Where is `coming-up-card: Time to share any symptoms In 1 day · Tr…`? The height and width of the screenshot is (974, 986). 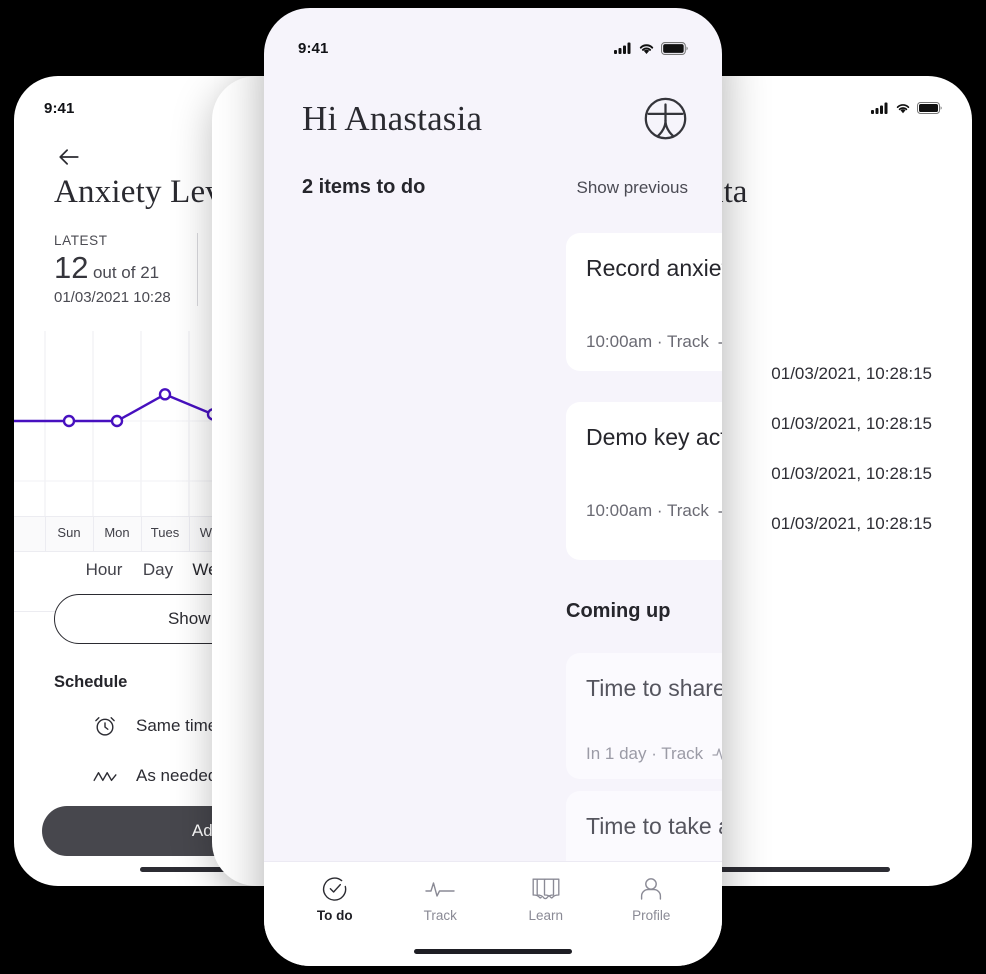
coming-up-card: Time to share any symptoms In 1 day · Tr… is located at coordinates (644, 716).